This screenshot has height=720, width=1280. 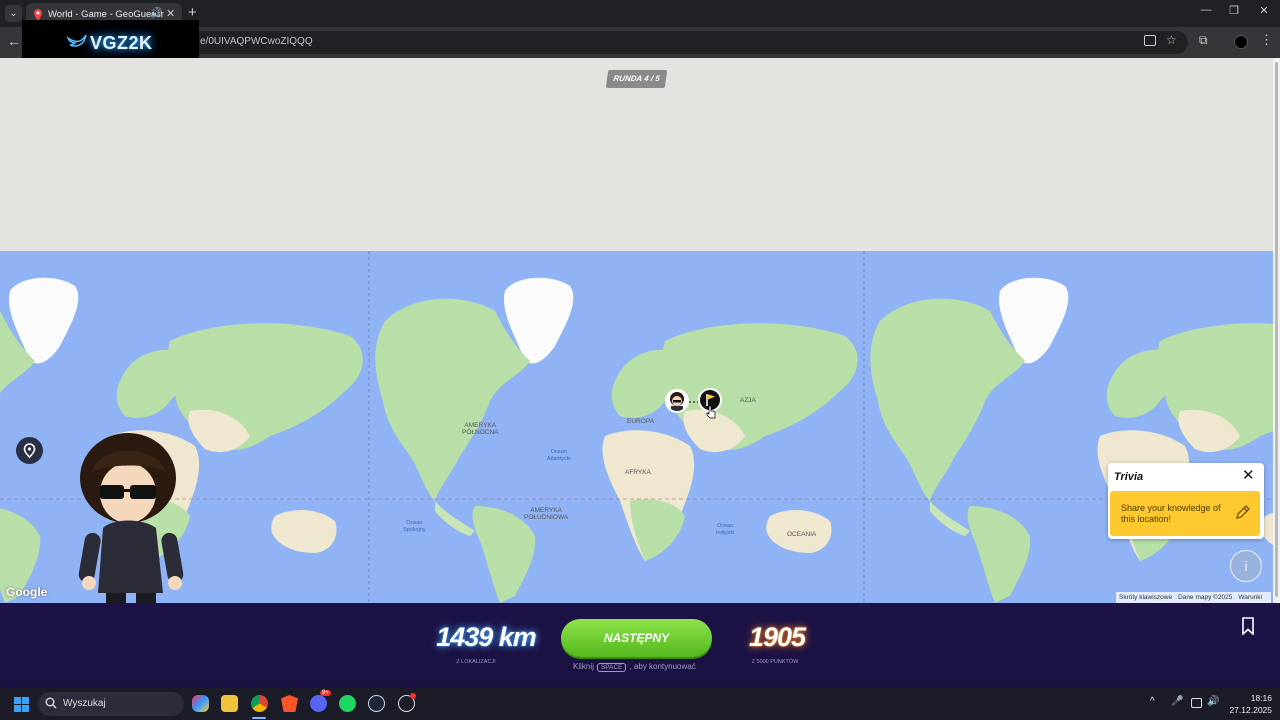 I want to click on label-south-america: AMERYKA POŁUDNIOWA, so click(x=546, y=514).